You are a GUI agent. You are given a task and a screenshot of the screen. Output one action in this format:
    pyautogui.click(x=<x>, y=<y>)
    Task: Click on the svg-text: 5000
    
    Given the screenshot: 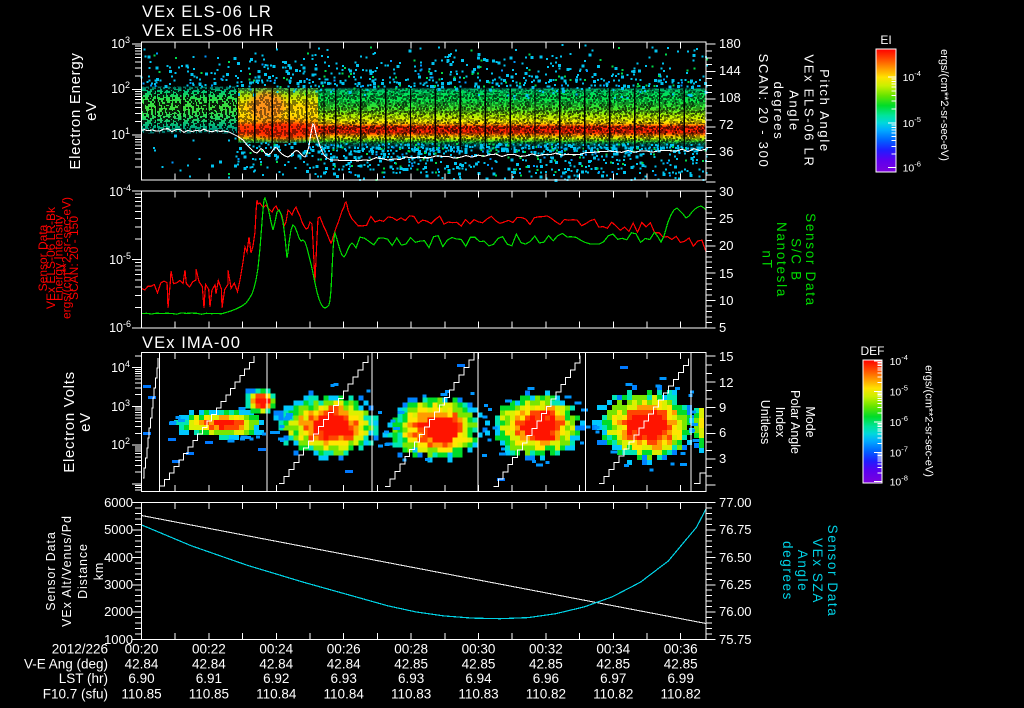 What is the action you would take?
    pyautogui.click(x=118, y=529)
    